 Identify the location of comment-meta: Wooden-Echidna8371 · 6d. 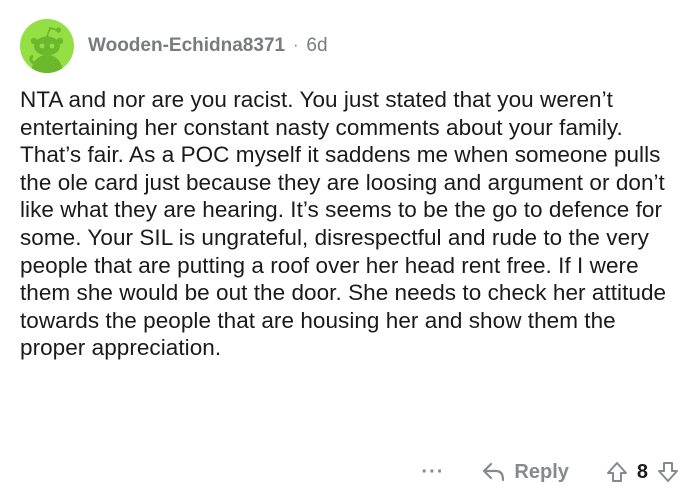
(208, 46).